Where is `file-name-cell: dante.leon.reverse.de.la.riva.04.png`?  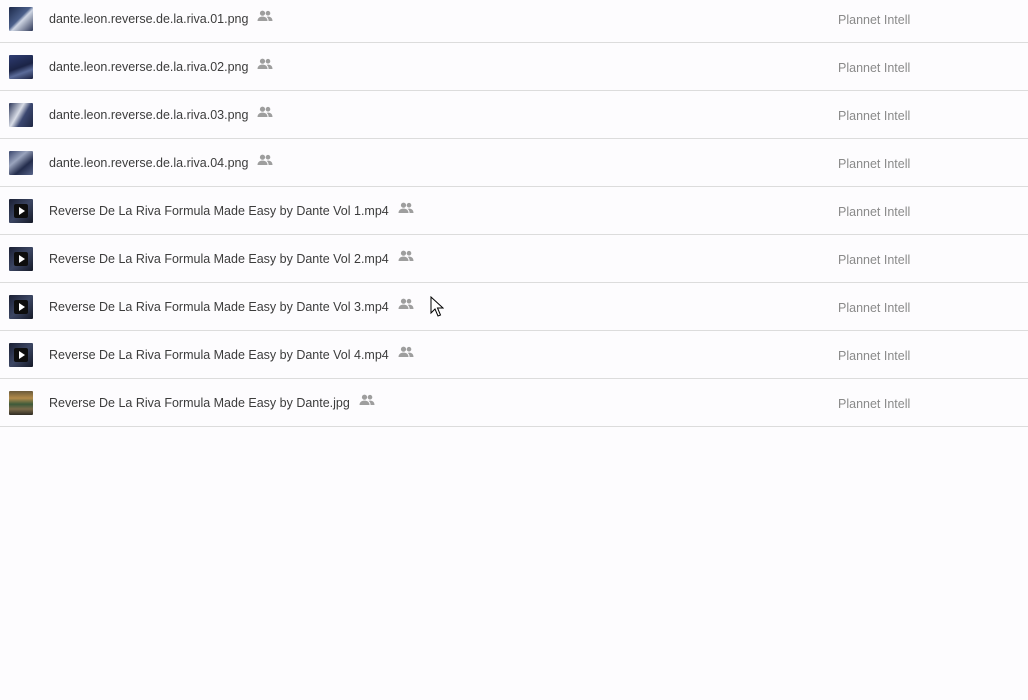 file-name-cell: dante.leon.reverse.de.la.riva.04.png is located at coordinates (161, 162).